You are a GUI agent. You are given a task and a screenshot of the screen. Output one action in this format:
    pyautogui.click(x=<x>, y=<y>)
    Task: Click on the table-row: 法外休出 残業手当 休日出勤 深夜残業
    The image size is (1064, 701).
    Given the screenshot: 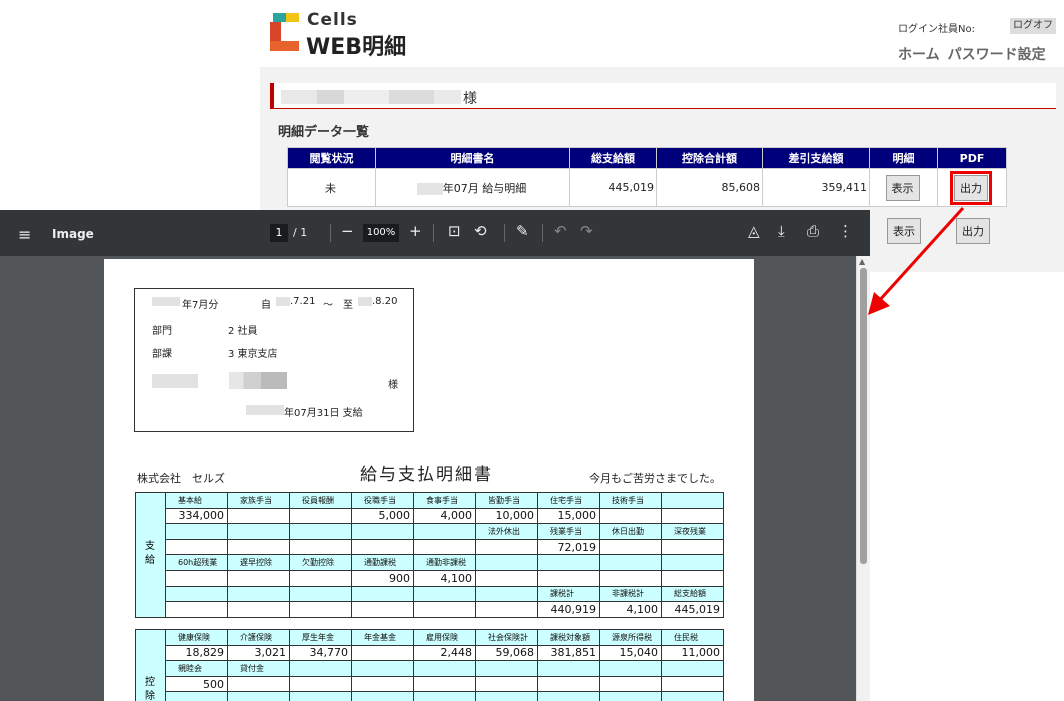 What is the action you would take?
    pyautogui.click(x=444, y=531)
    